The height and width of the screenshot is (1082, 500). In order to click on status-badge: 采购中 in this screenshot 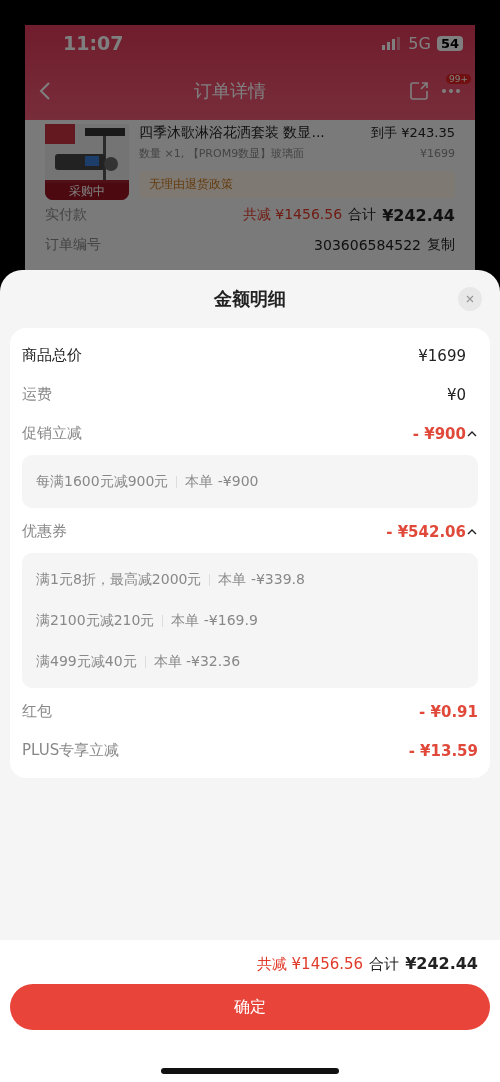, I will do `click(87, 191)`.